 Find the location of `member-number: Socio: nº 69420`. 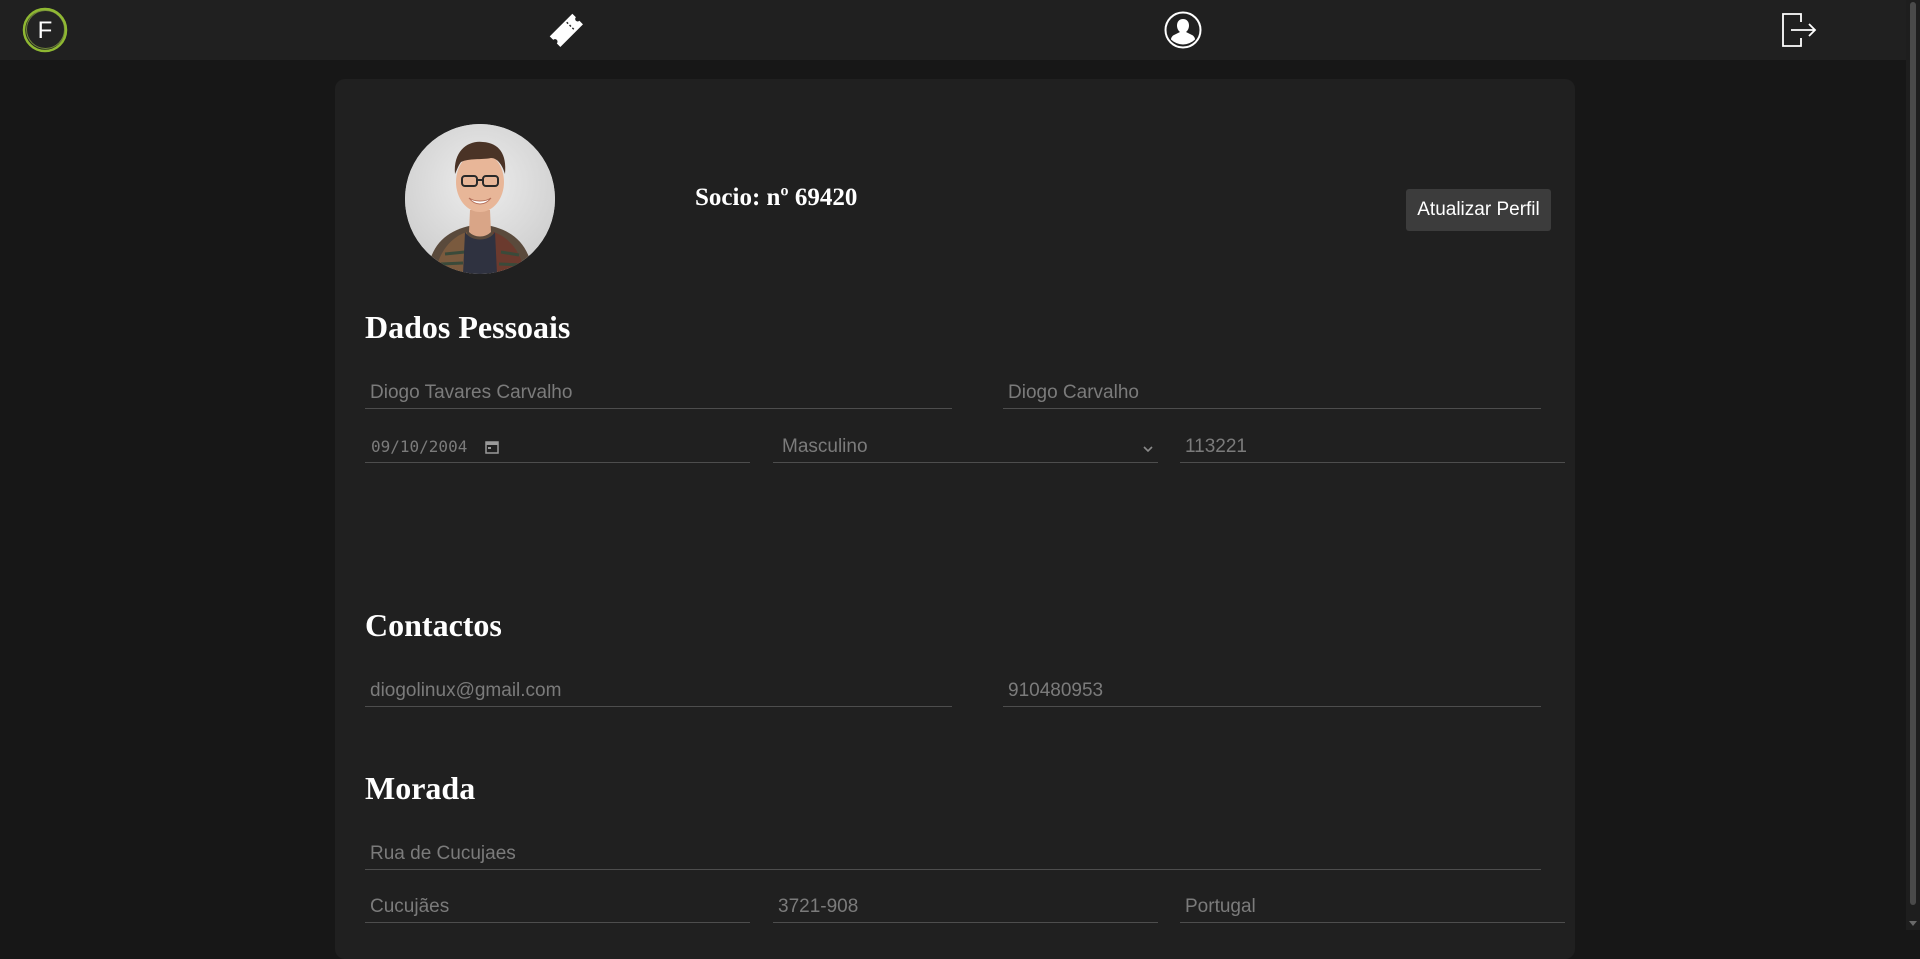

member-number: Socio: nº 69420 is located at coordinates (776, 197).